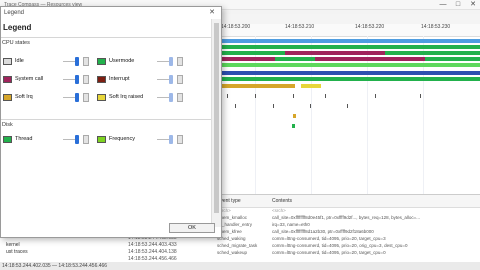  Describe the element at coordinates (111, 13) in the screenshot. I see `dialog-title-bar: Legend` at that location.